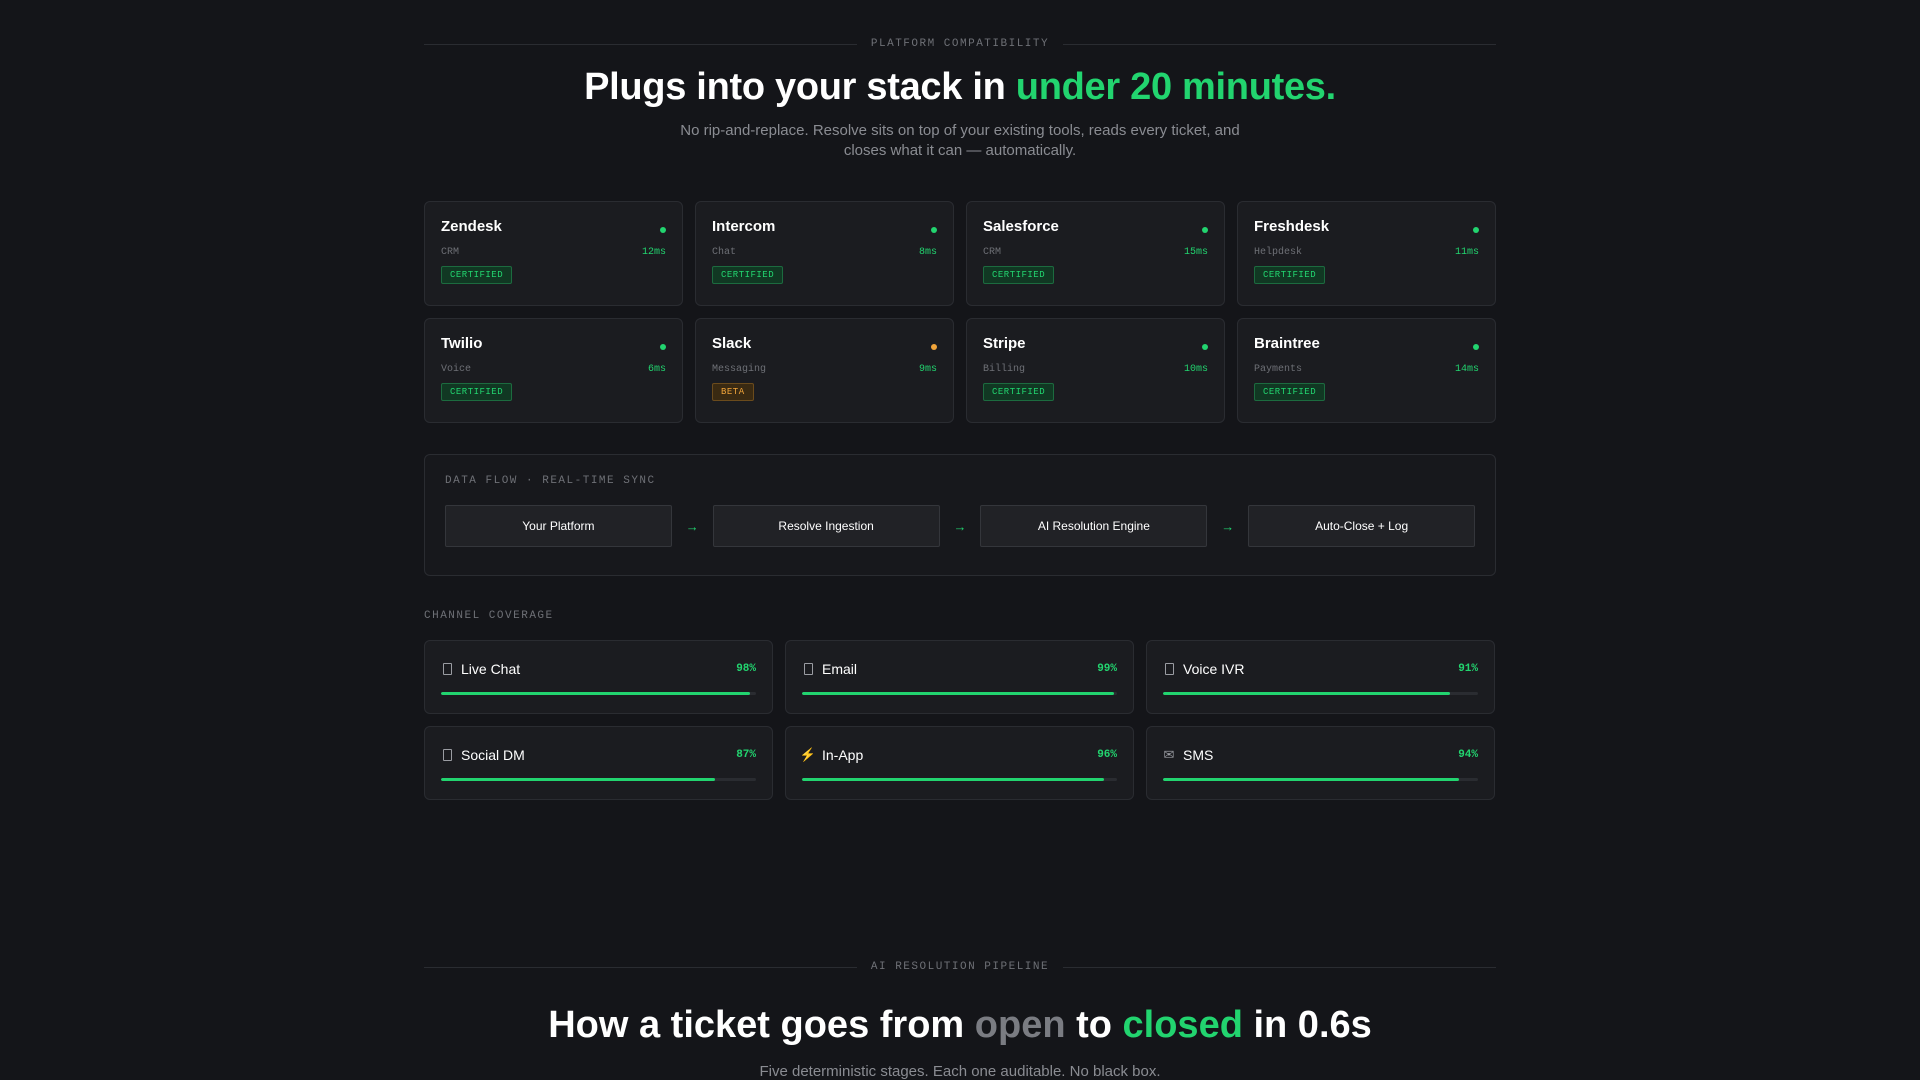  Describe the element at coordinates (739, 369) in the screenshot. I see `integration-category: Messaging` at that location.